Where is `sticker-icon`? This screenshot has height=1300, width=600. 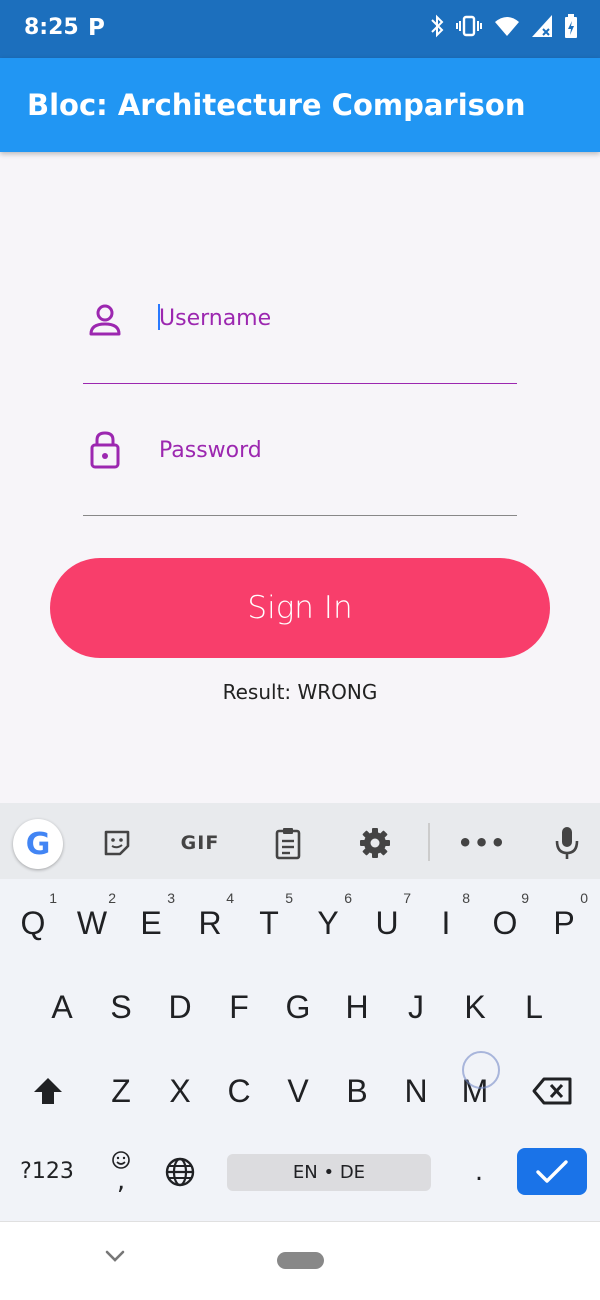
sticker-icon is located at coordinates (117, 843).